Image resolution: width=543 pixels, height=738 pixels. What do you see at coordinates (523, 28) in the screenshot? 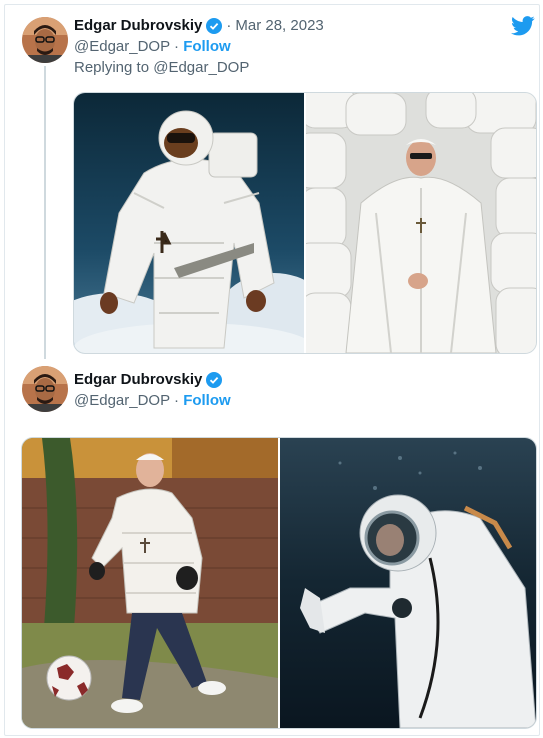
I see `twitter-bird-icon` at bounding box center [523, 28].